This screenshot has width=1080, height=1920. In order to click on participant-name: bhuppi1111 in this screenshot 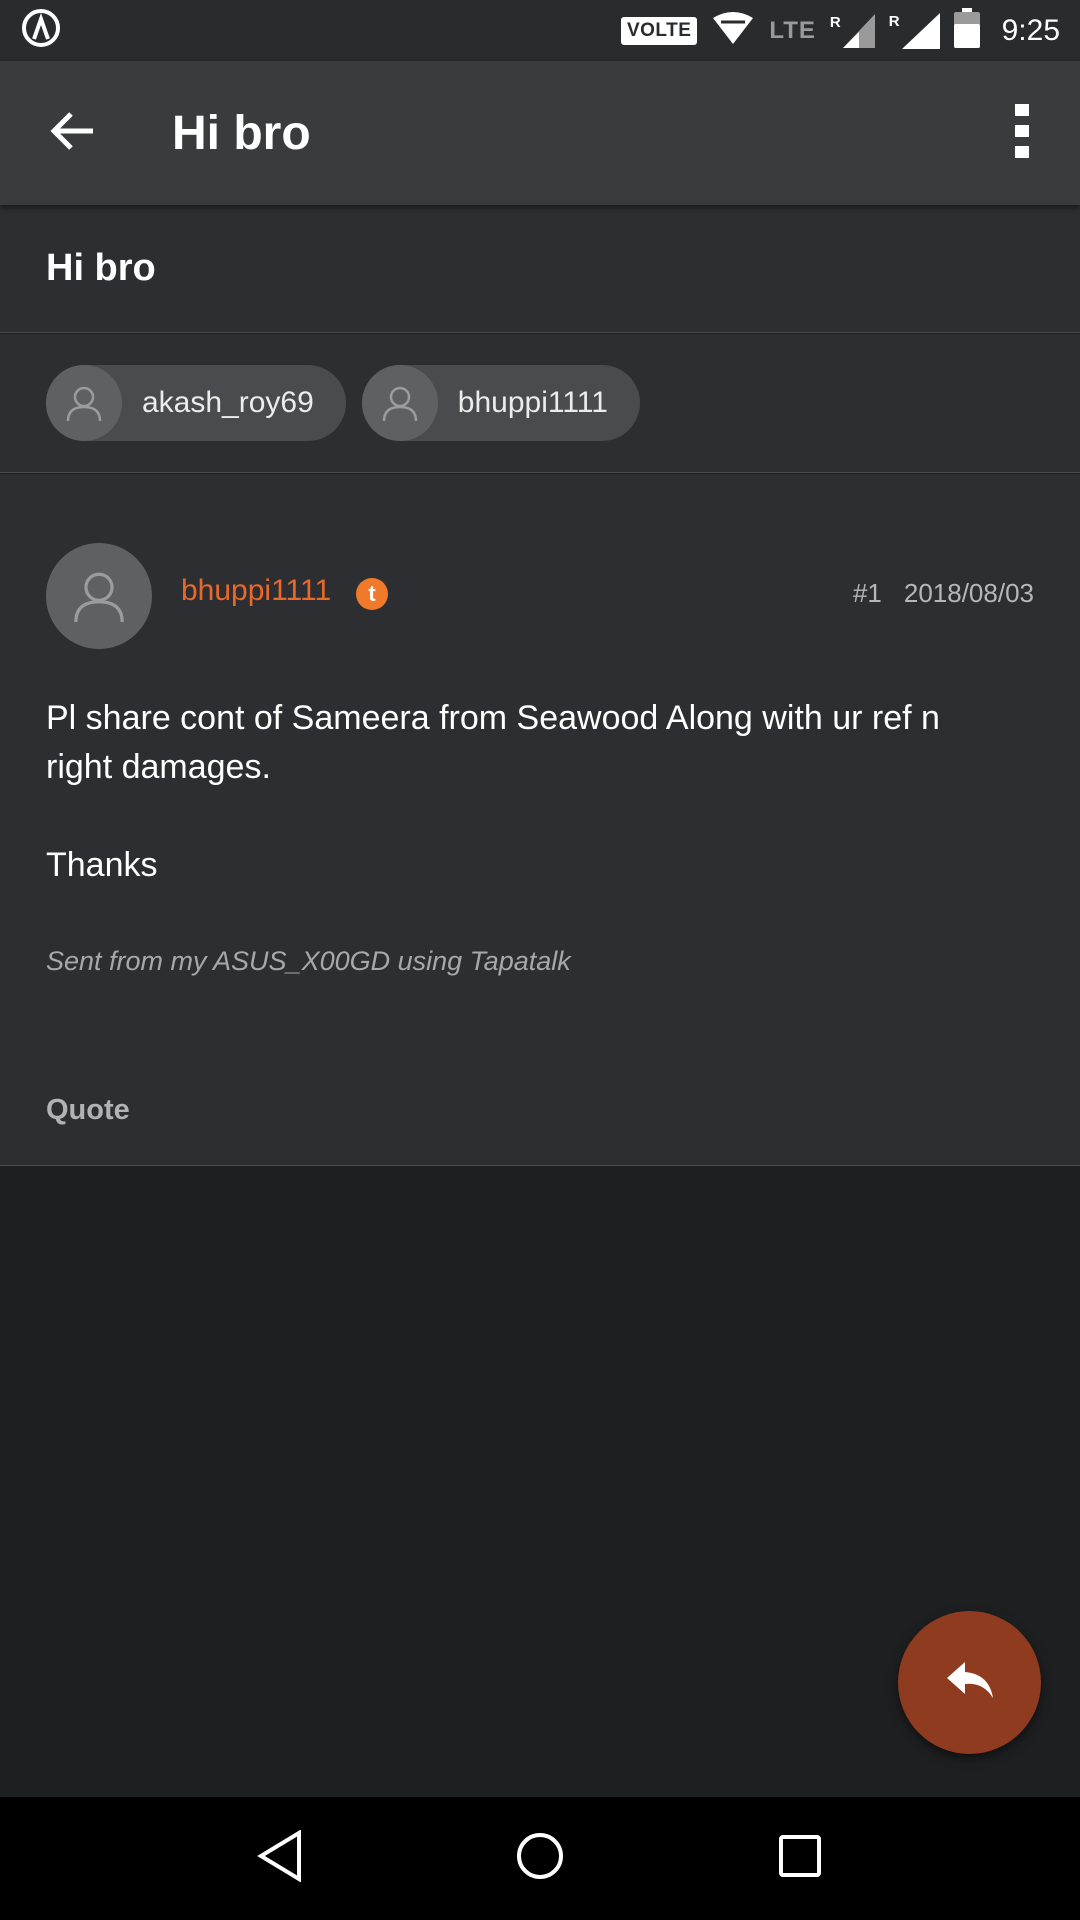, I will do `click(532, 402)`.